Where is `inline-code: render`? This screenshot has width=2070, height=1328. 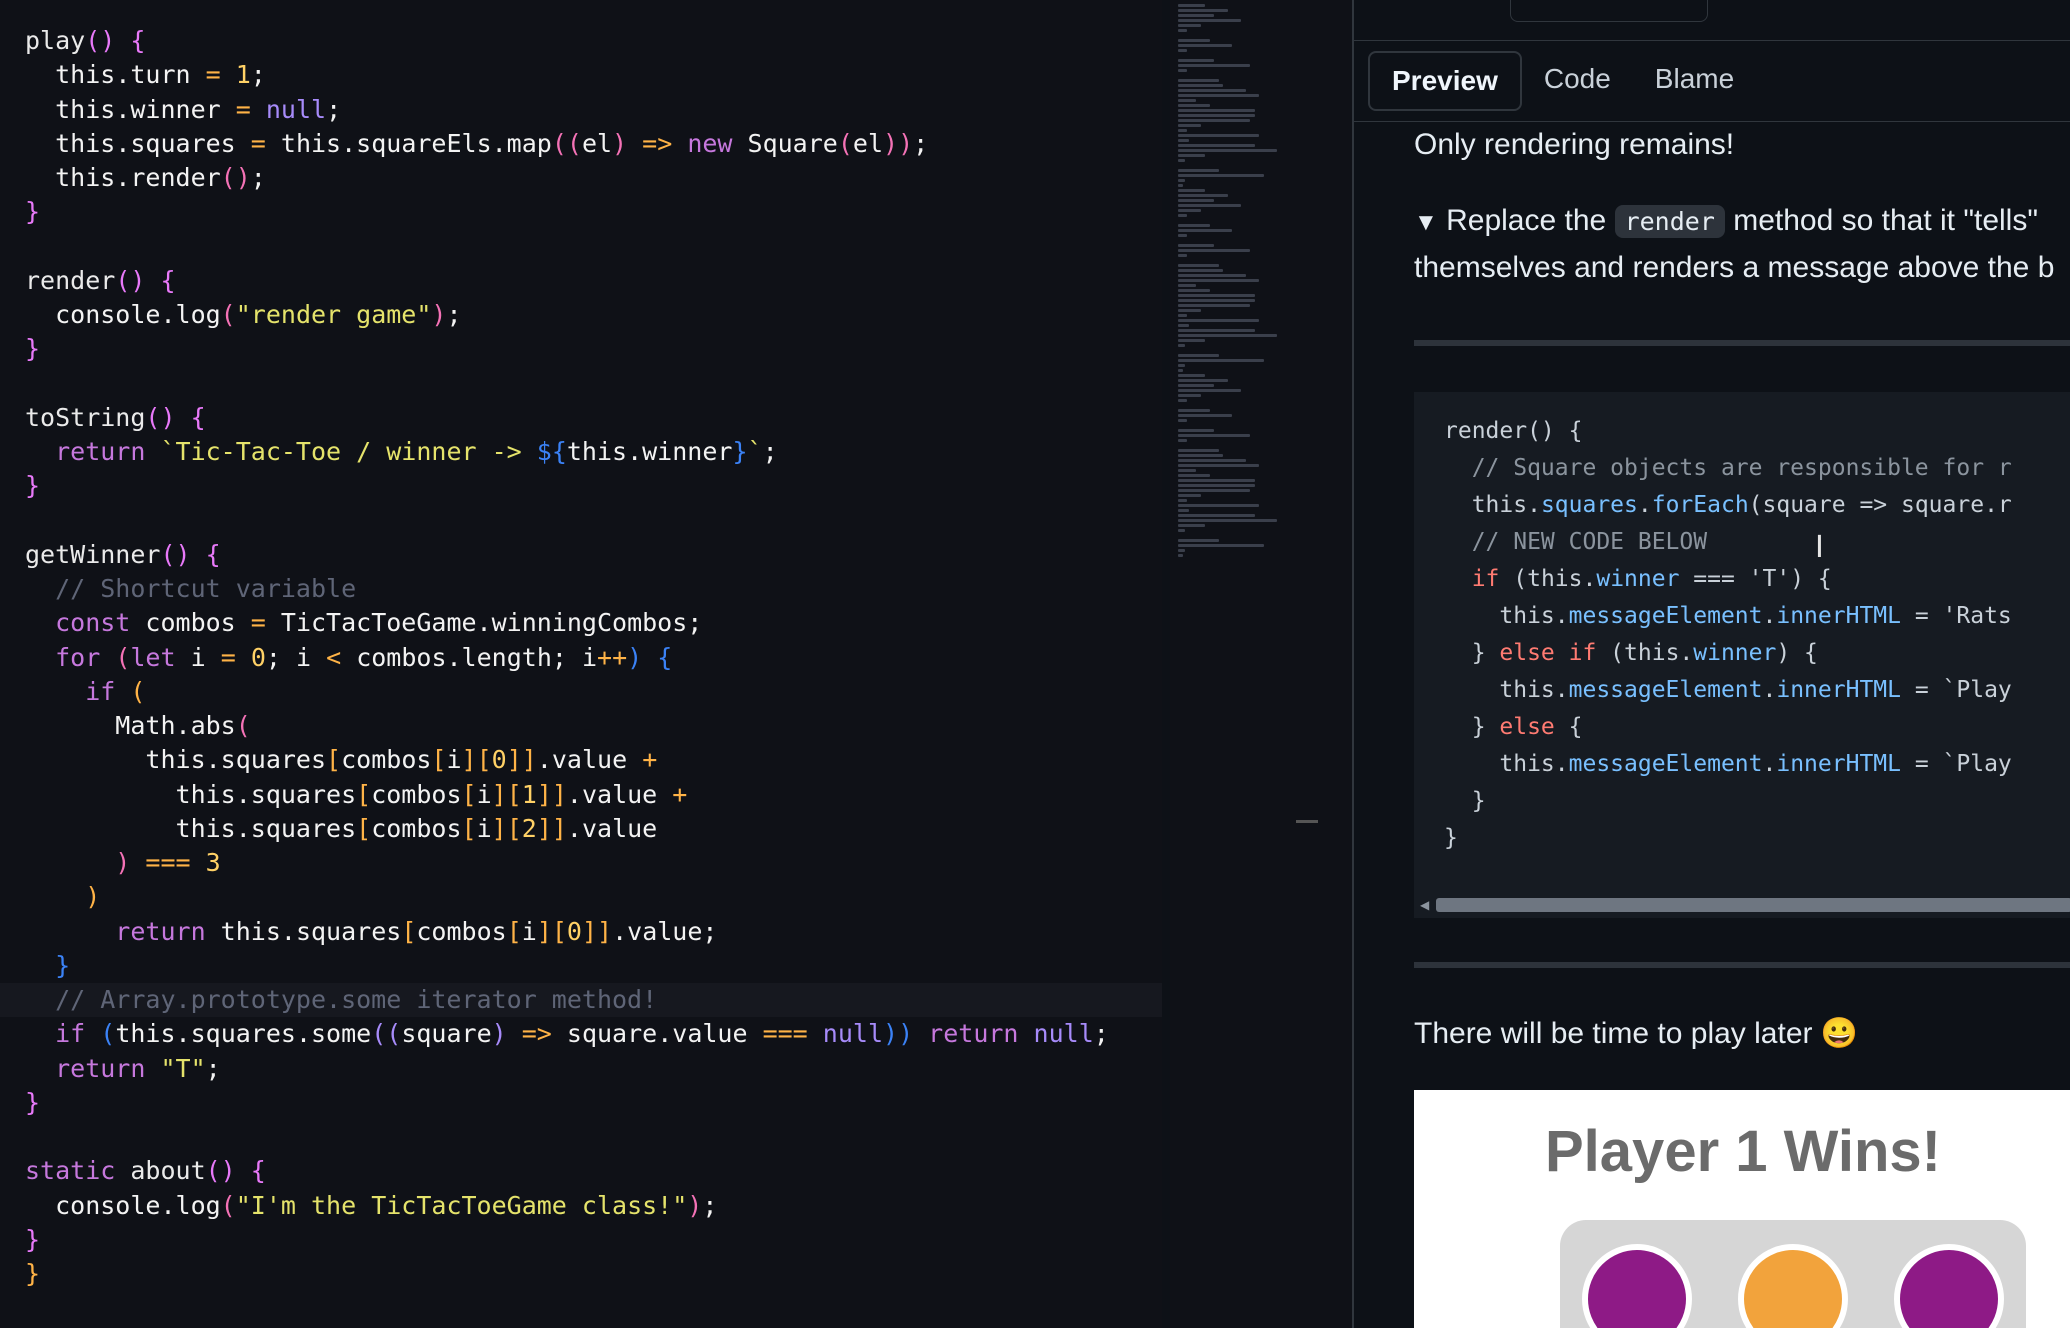
inline-code: render is located at coordinates (1669, 221).